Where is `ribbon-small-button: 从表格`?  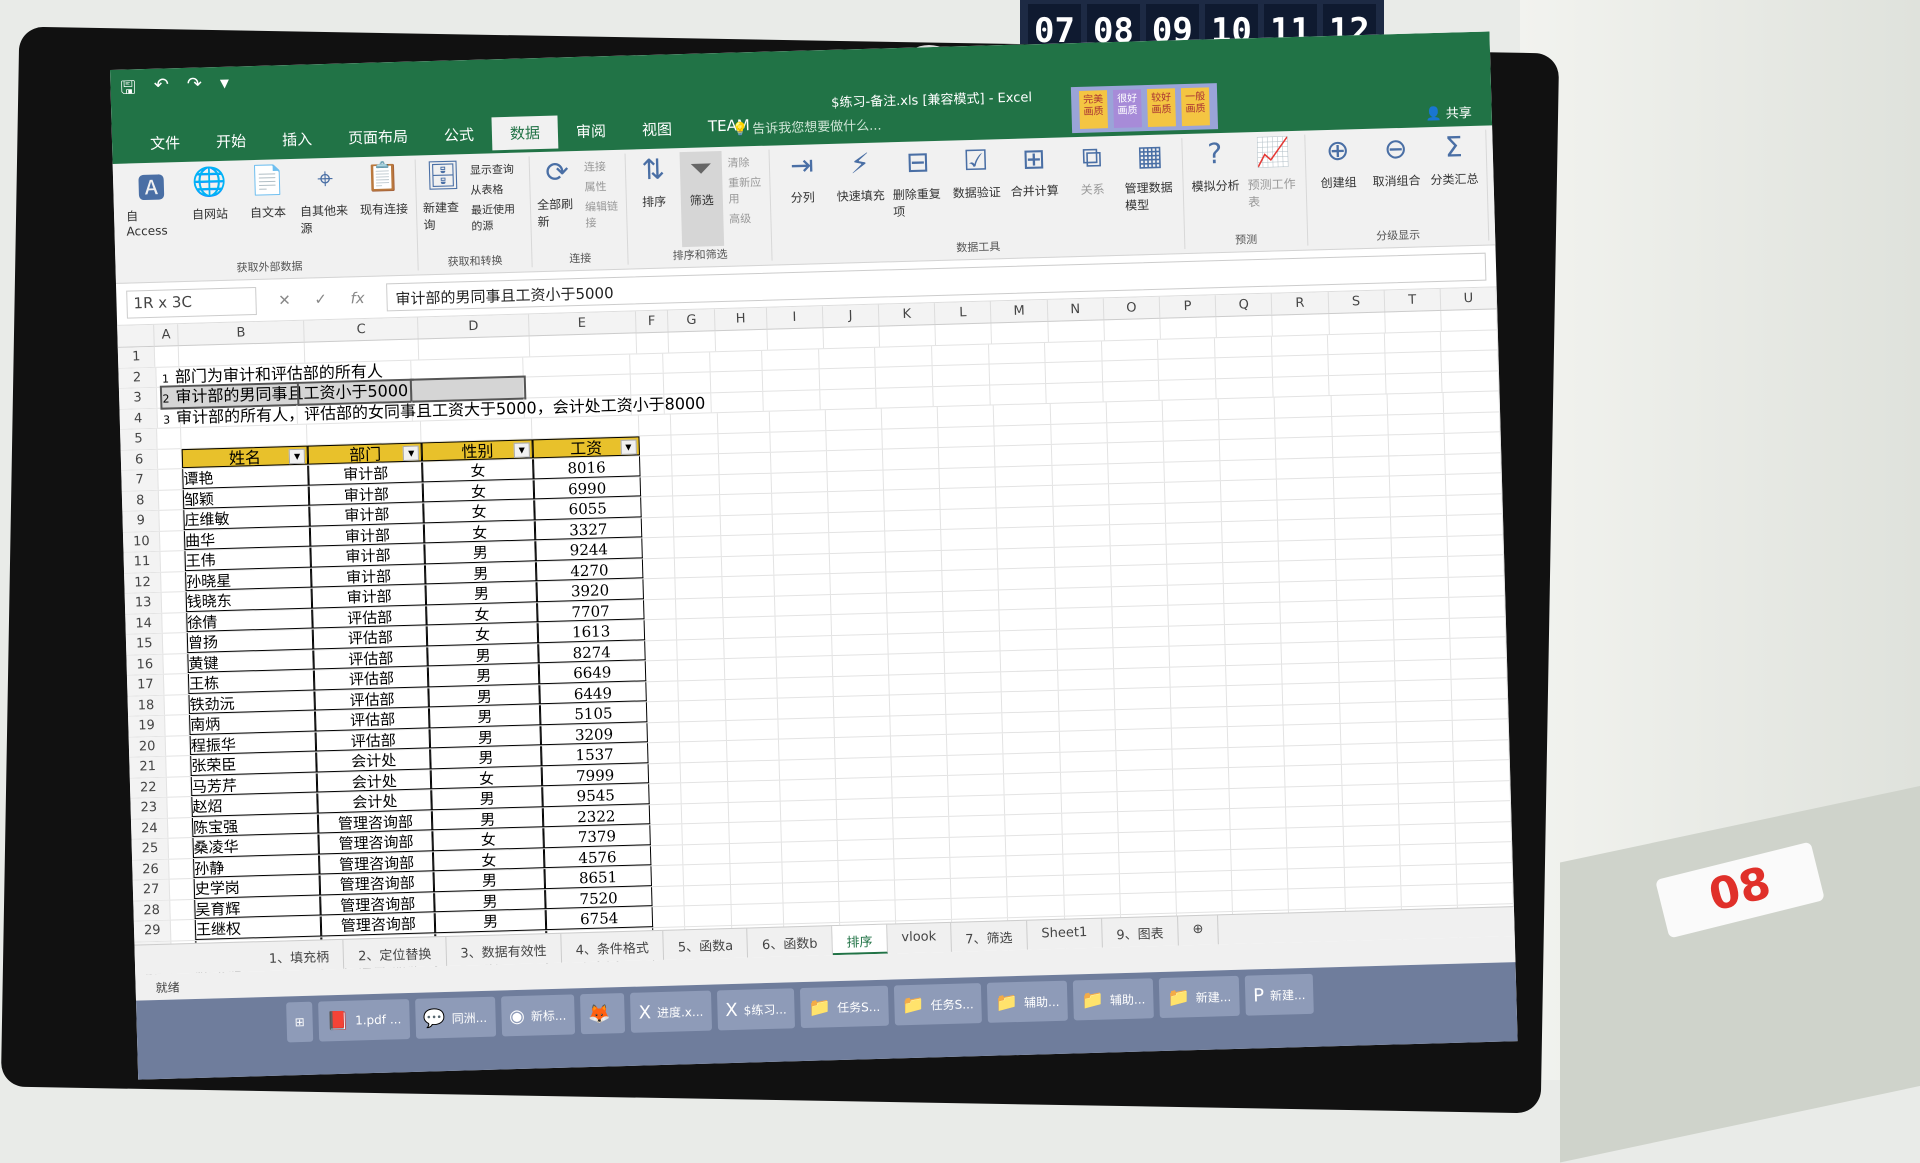 ribbon-small-button: 从表格 is located at coordinates (497, 188).